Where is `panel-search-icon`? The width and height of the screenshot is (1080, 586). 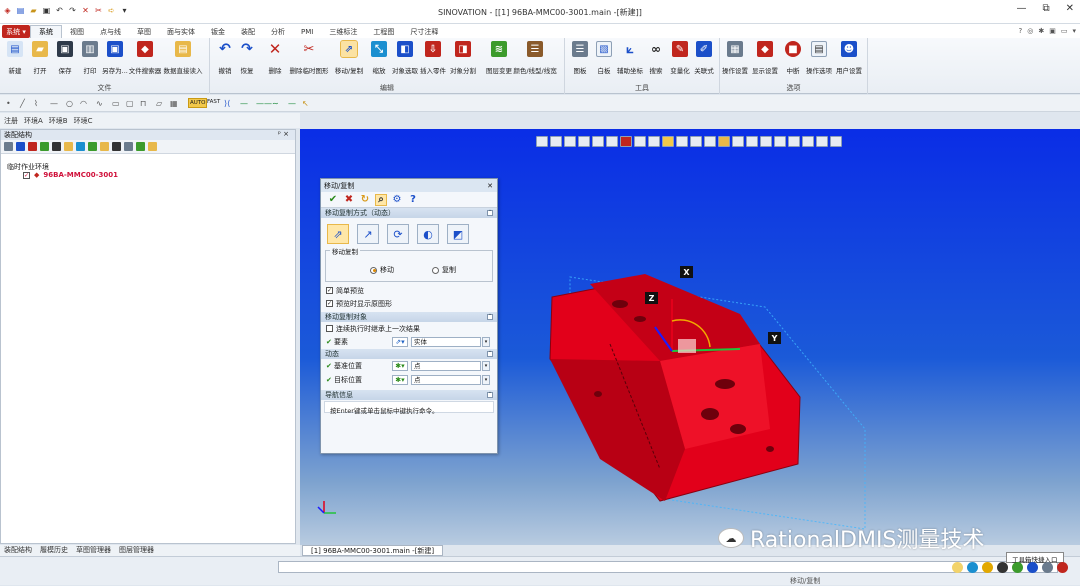 panel-search-icon is located at coordinates (116, 146).